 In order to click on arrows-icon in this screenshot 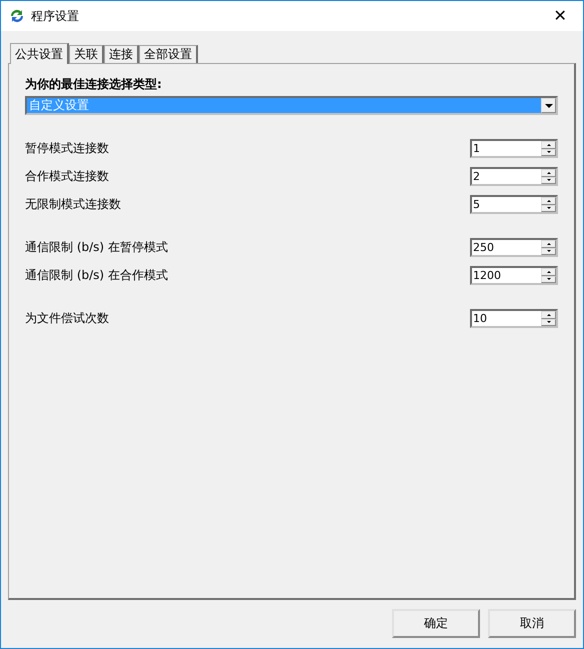, I will do `click(17, 16)`.